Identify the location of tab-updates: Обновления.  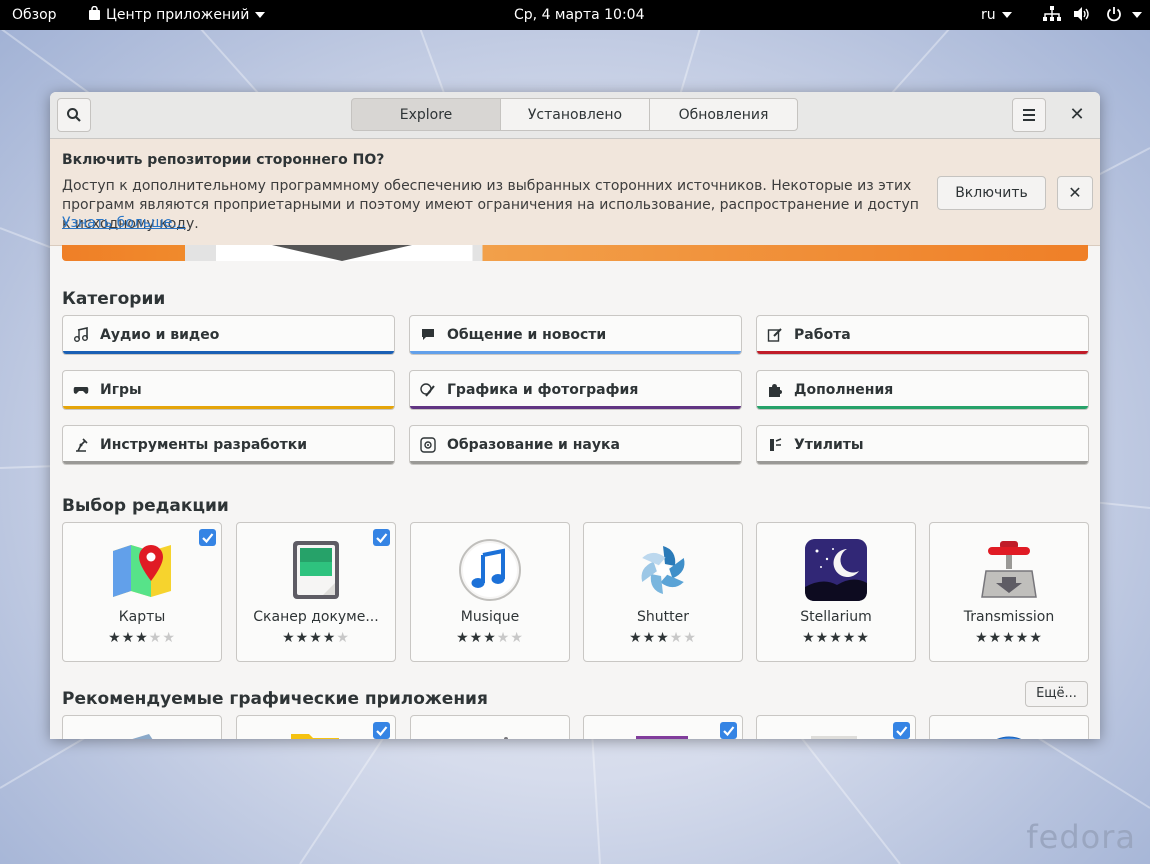
(723, 114).